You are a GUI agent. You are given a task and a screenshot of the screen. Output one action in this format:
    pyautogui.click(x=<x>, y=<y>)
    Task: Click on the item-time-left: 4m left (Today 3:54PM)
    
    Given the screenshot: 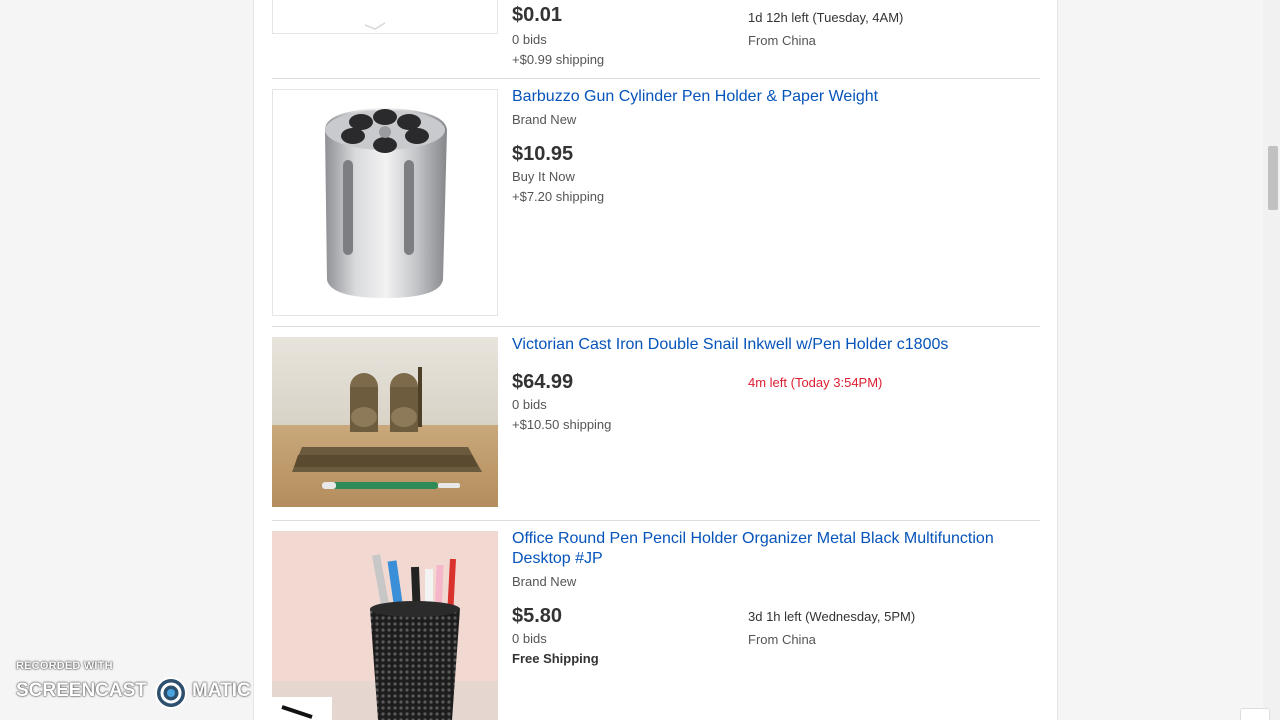 What is the action you would take?
    pyautogui.click(x=815, y=382)
    